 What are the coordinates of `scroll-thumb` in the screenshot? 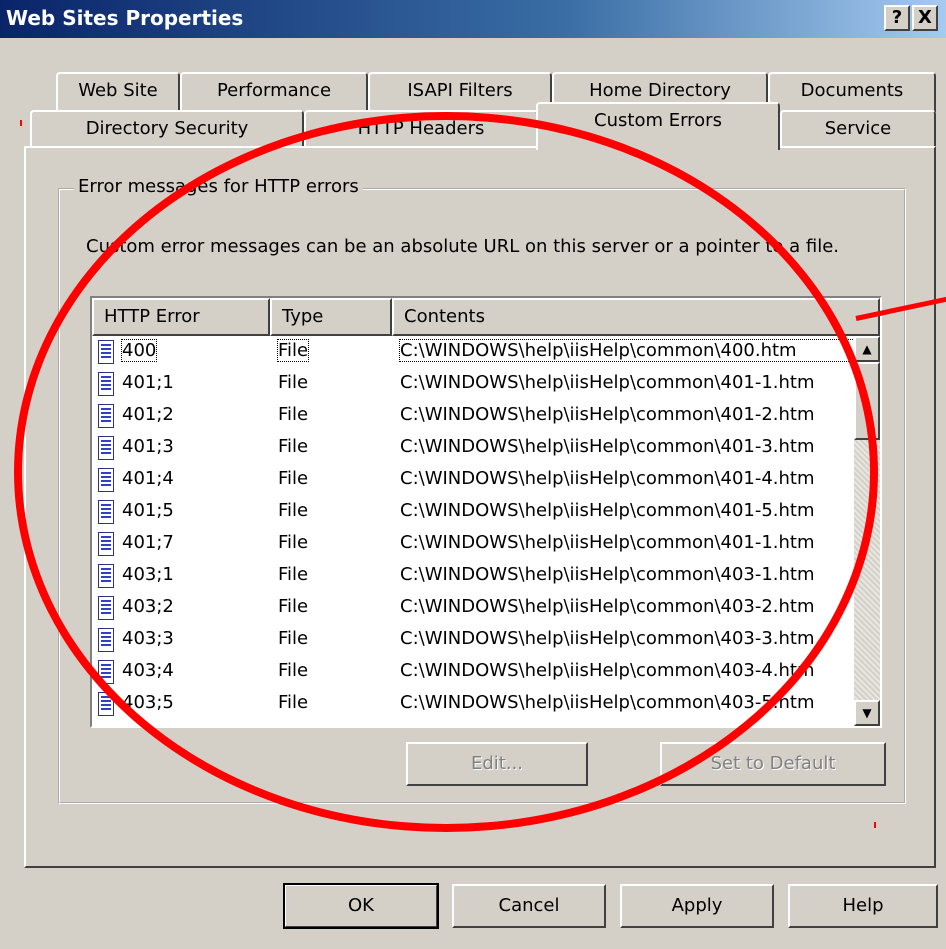 It's located at (867, 401).